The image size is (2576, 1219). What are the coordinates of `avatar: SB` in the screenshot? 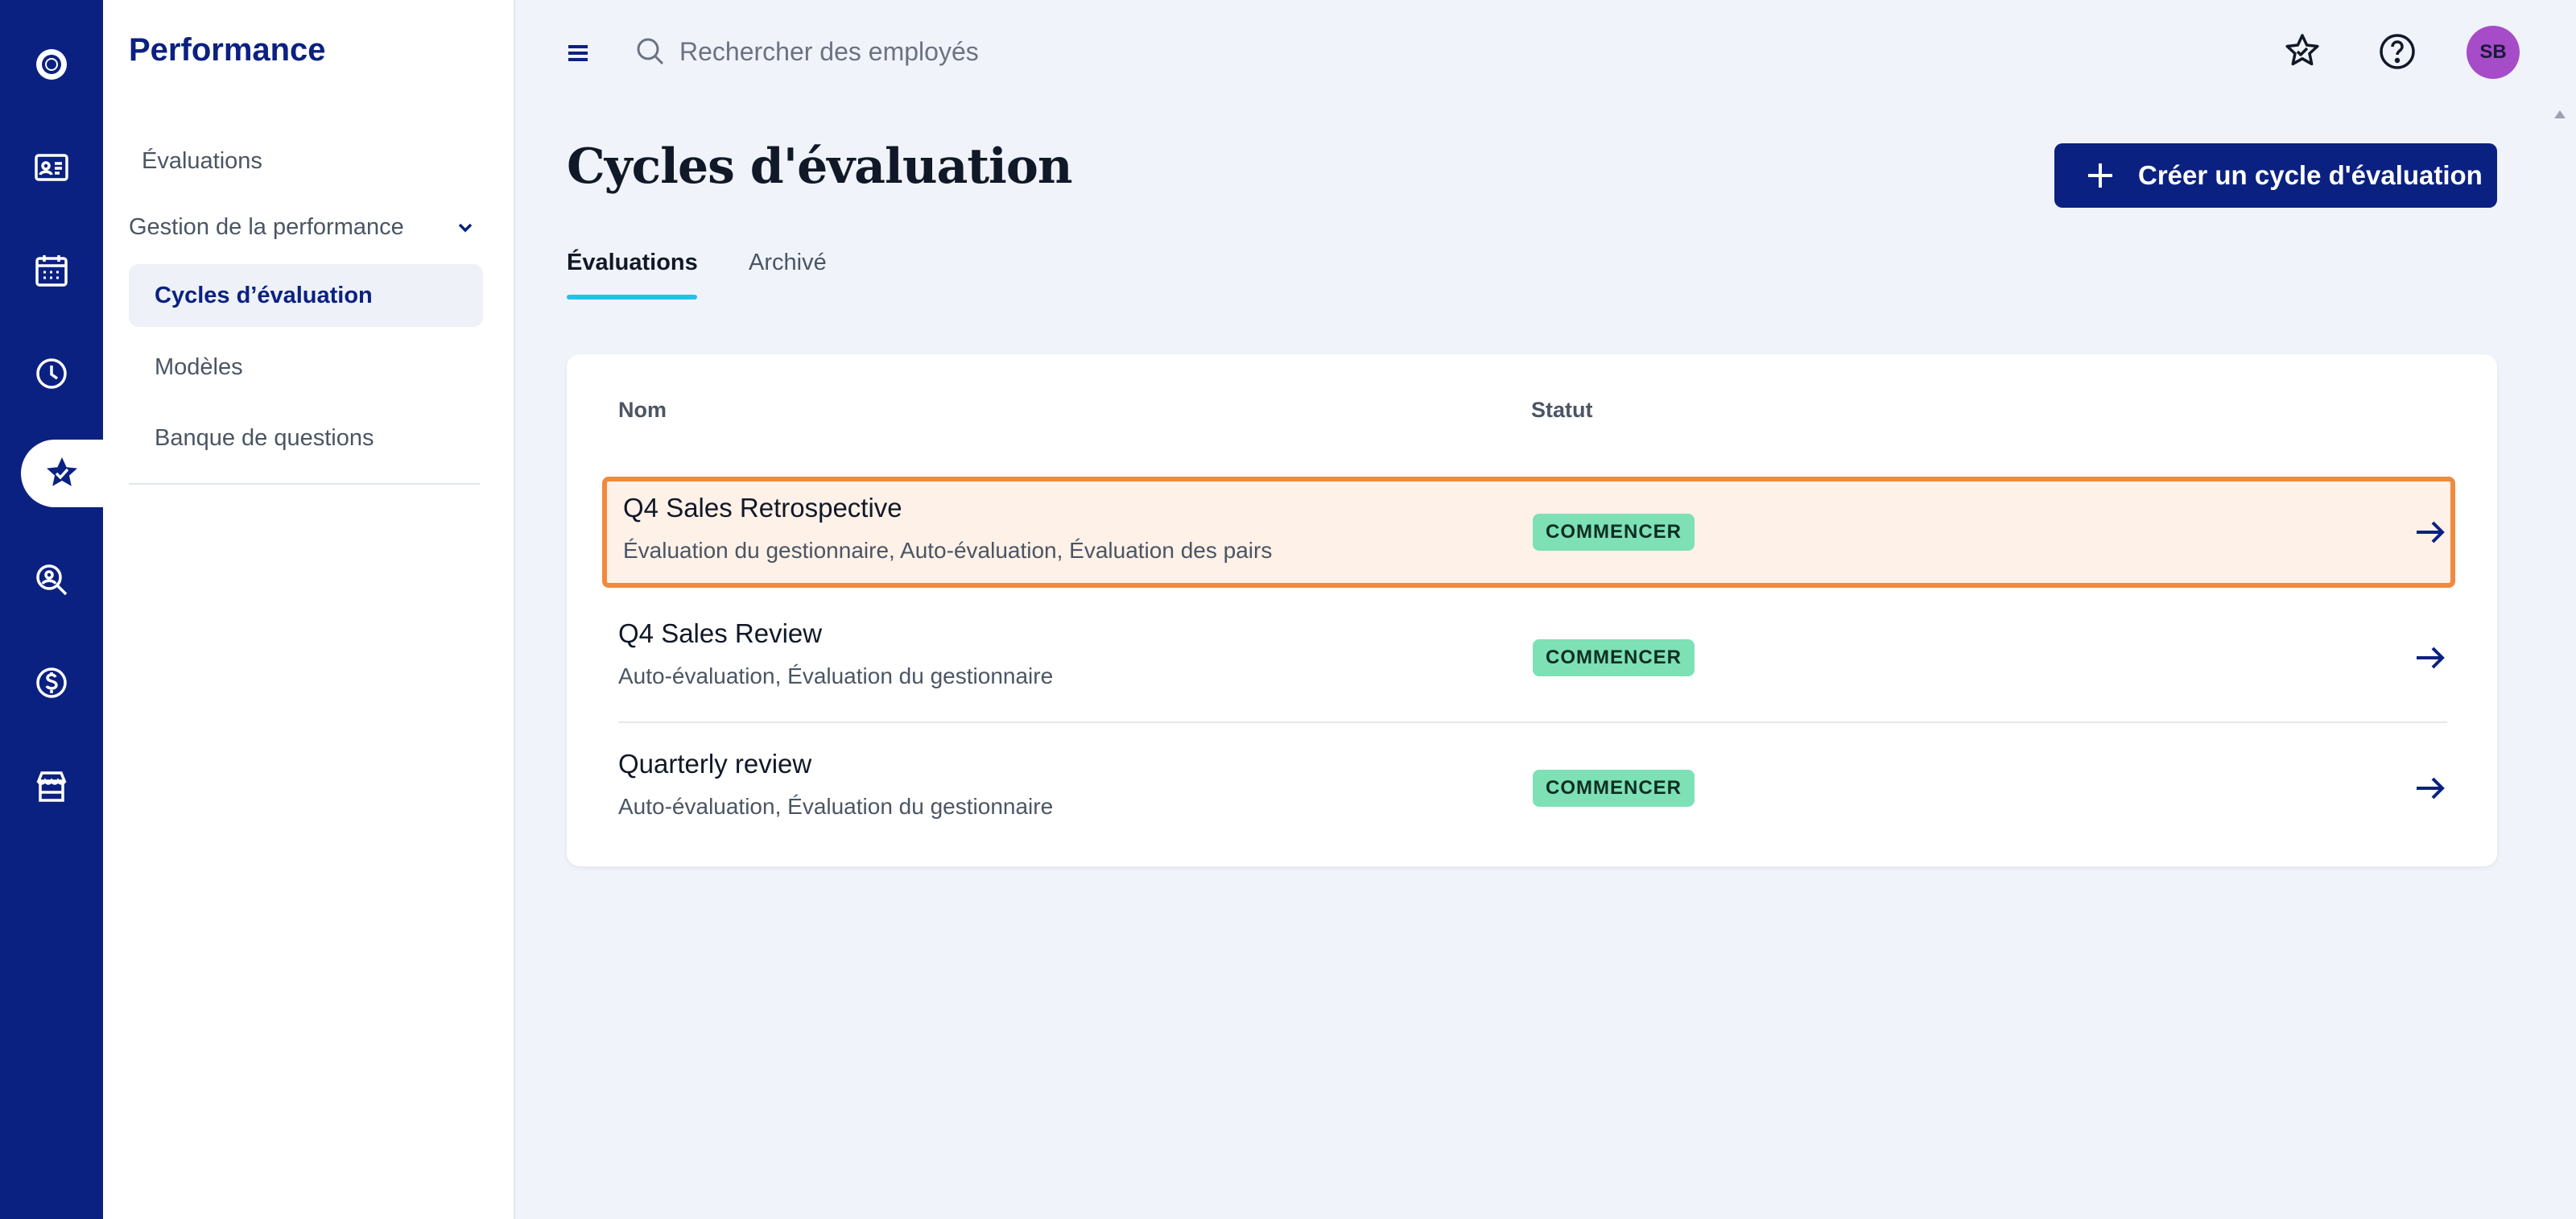 It's located at (2493, 53).